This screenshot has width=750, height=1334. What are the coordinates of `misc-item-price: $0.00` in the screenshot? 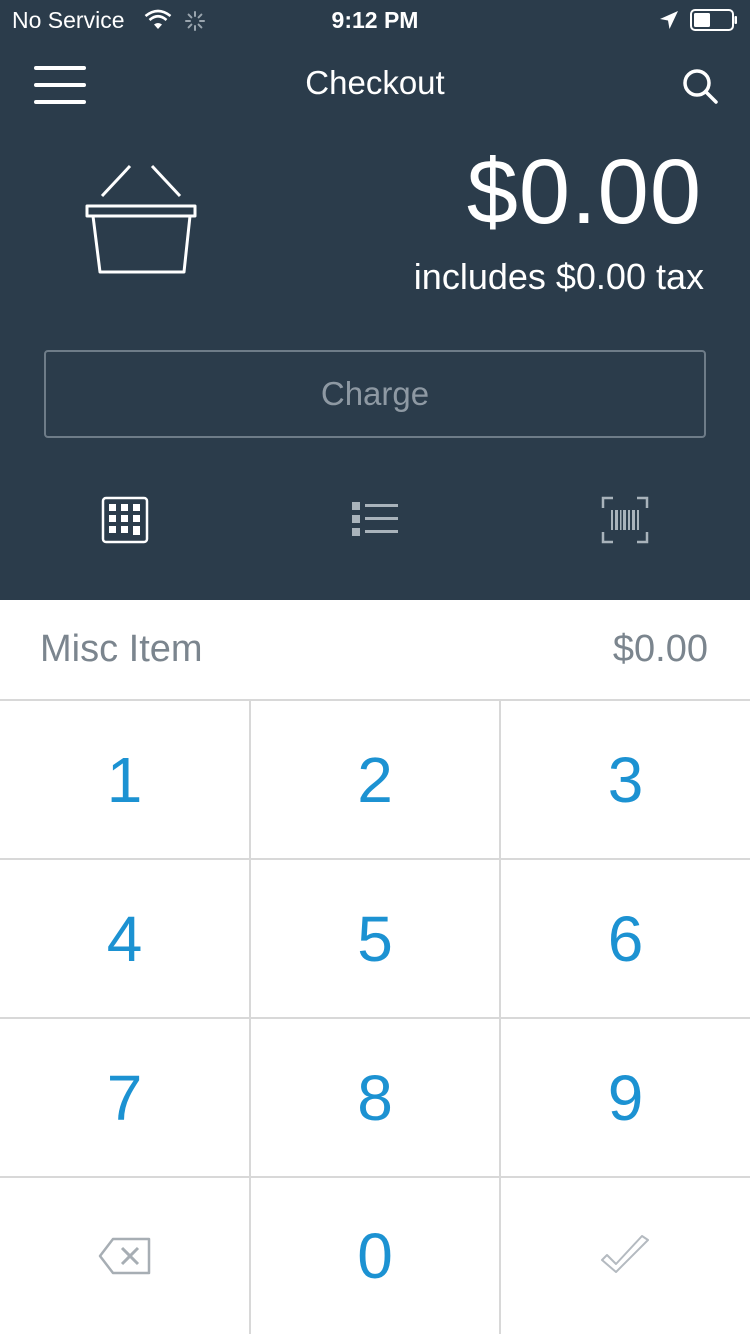 It's located at (660, 649).